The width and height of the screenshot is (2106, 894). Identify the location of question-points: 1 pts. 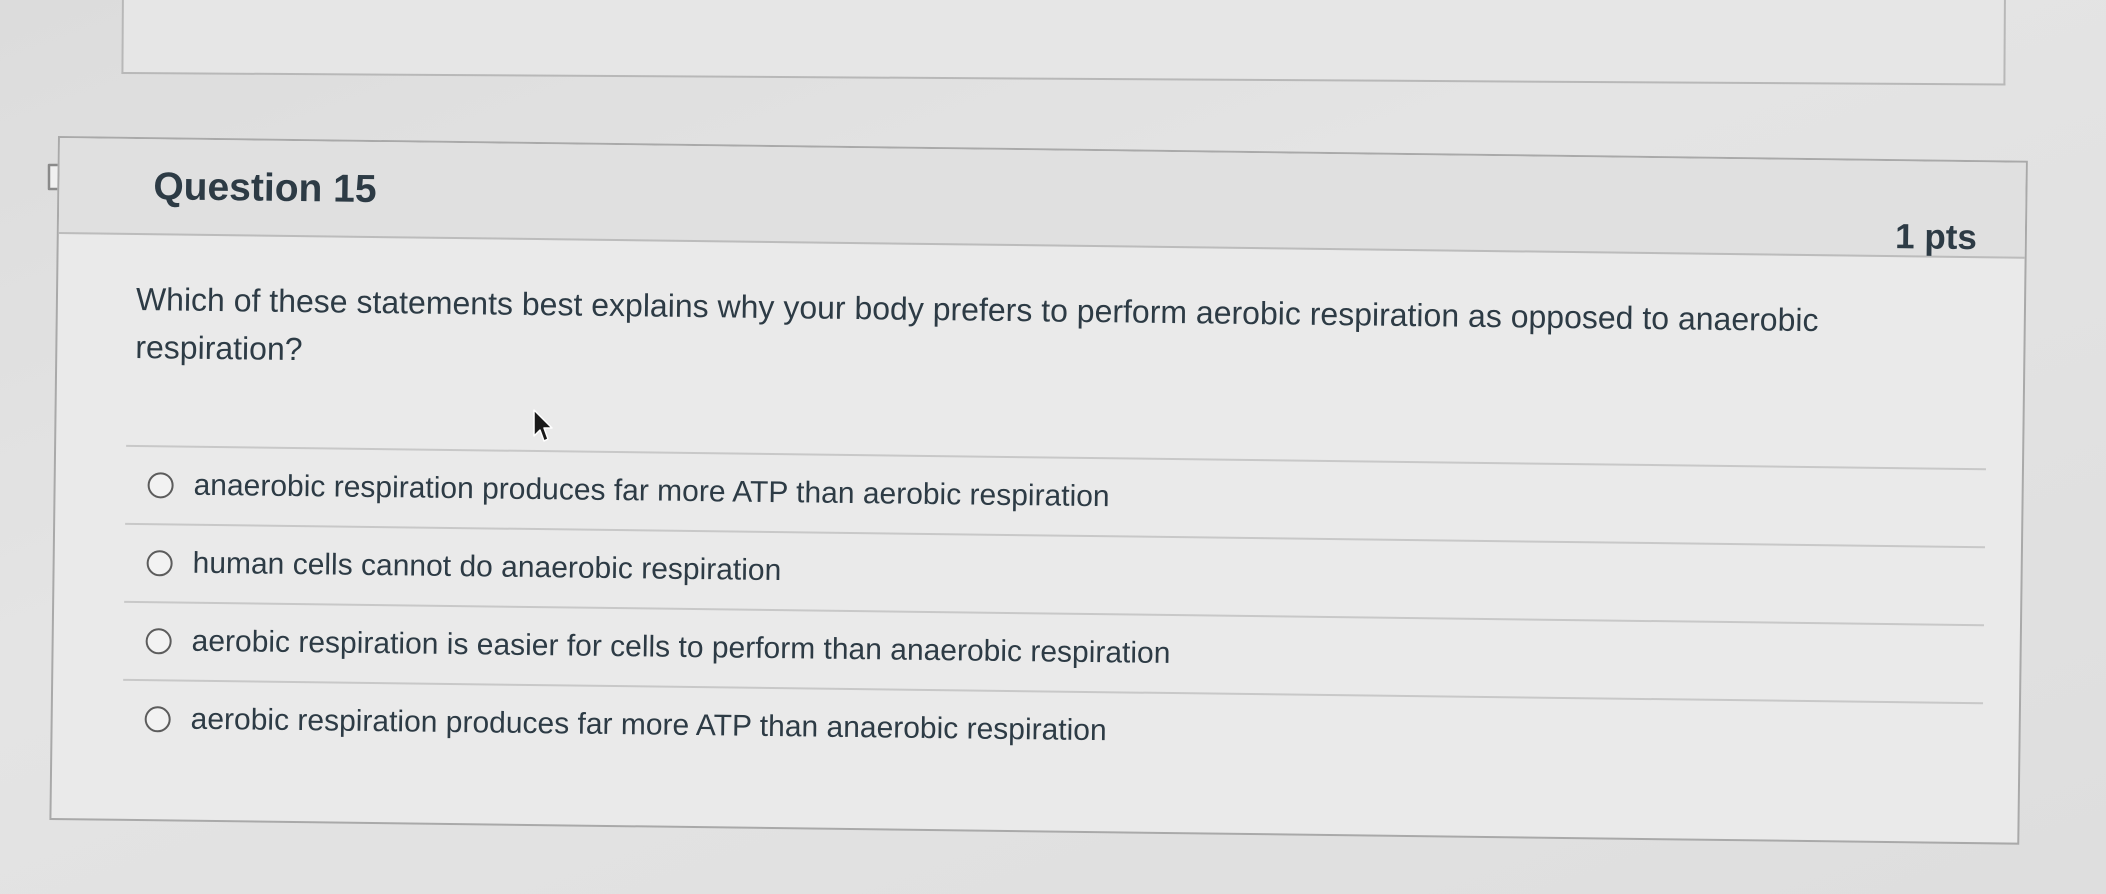
(1936, 237).